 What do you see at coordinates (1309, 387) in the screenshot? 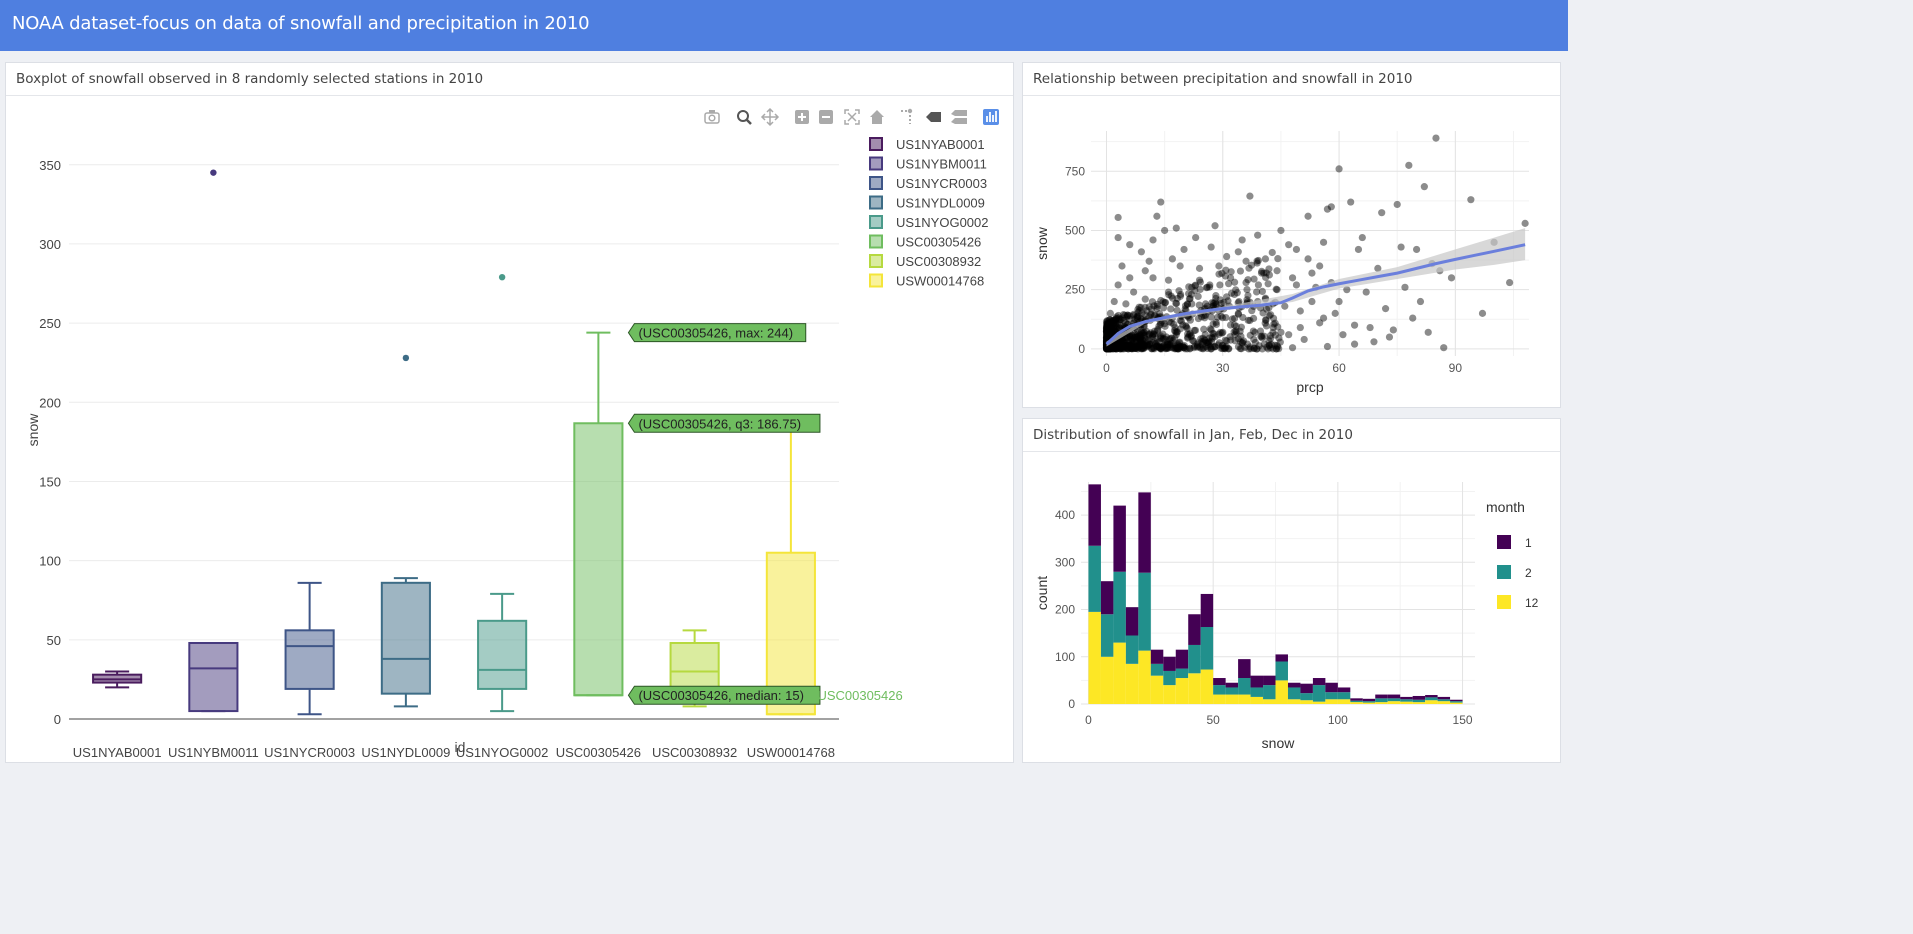
I see `x-axis-label: prcp` at bounding box center [1309, 387].